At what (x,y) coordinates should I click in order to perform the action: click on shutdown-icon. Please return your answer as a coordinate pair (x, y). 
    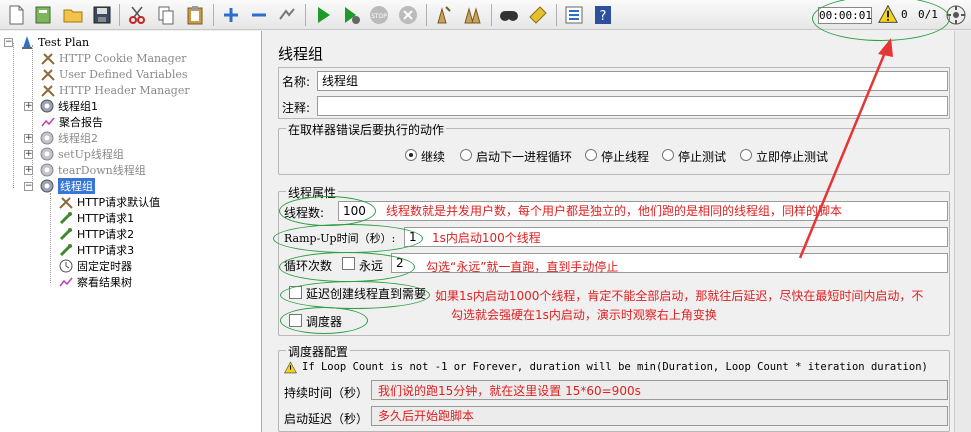
    Looking at the image, I should click on (408, 15).